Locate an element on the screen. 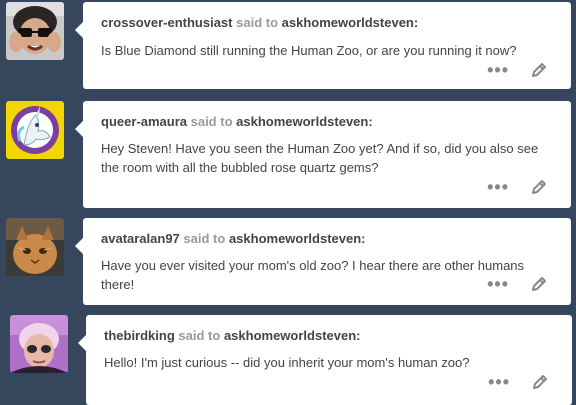  ask-header: thebirdking said to askhomeworldsteven: is located at coordinates (232, 335).